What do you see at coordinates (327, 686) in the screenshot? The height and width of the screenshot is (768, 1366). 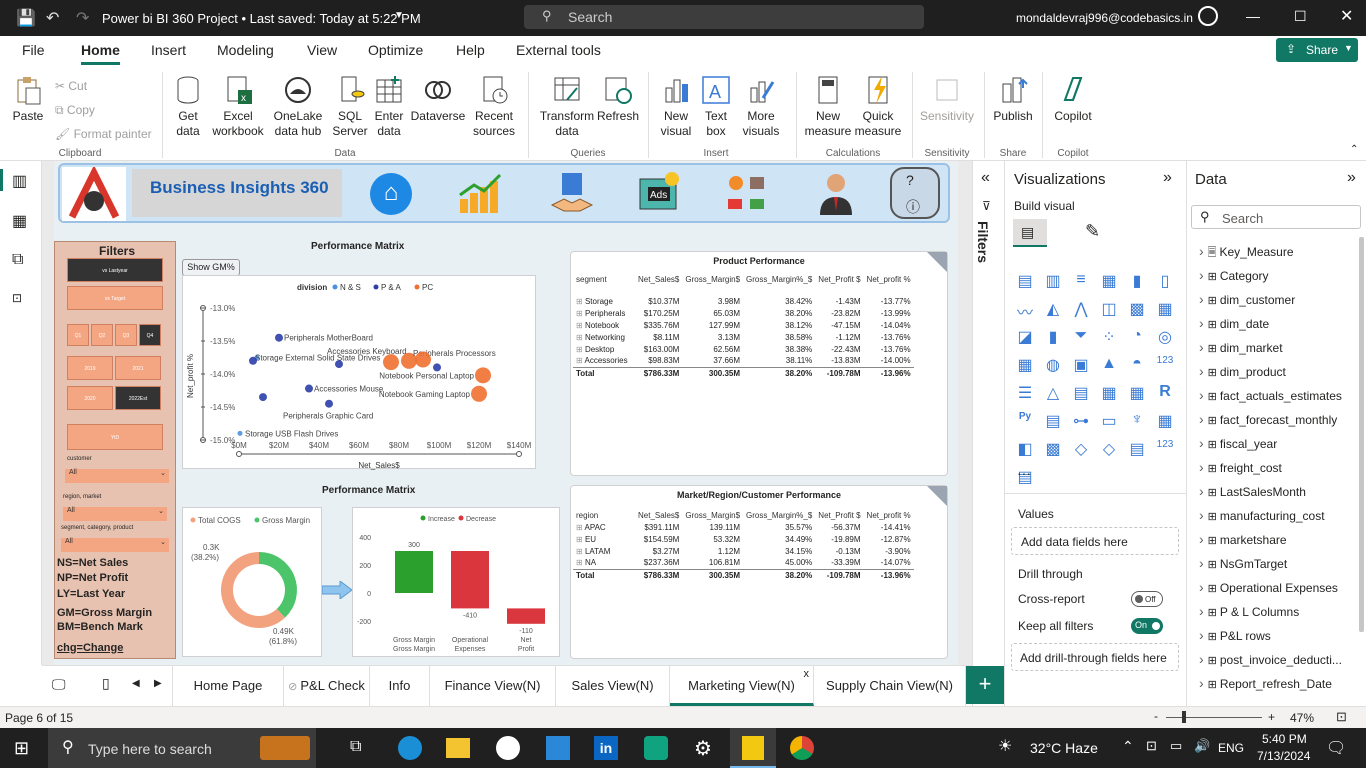 I see `tab-pl-check: ⊘ P&L Check` at bounding box center [327, 686].